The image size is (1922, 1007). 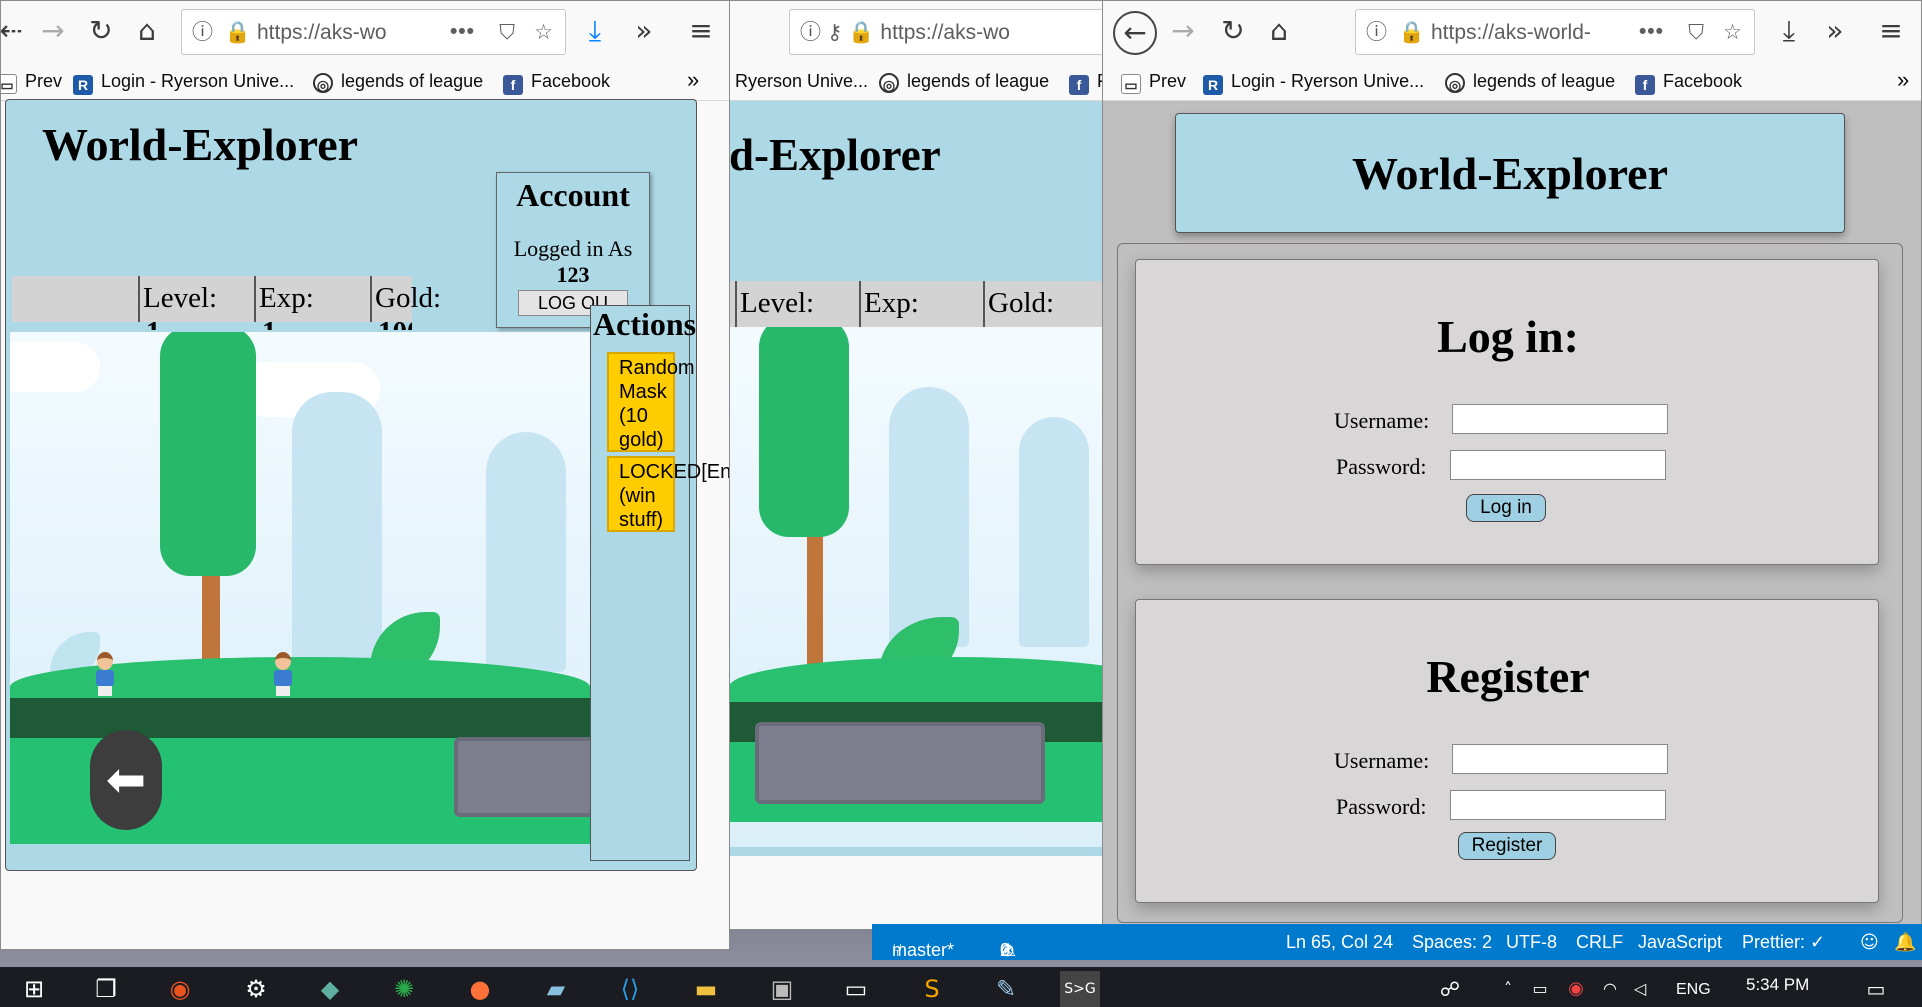 What do you see at coordinates (1680, 942) in the screenshot?
I see `language-mode: JavaScript` at bounding box center [1680, 942].